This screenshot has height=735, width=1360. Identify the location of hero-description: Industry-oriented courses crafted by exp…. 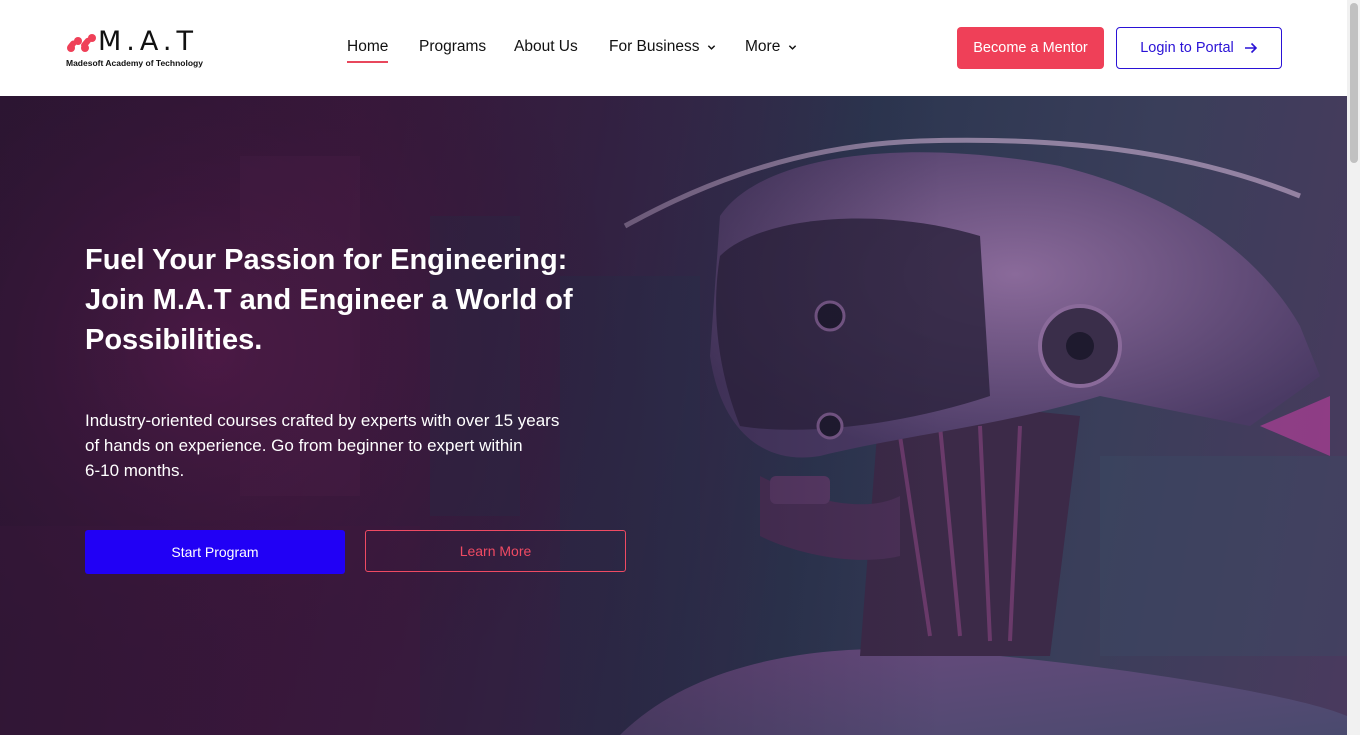
(345, 445).